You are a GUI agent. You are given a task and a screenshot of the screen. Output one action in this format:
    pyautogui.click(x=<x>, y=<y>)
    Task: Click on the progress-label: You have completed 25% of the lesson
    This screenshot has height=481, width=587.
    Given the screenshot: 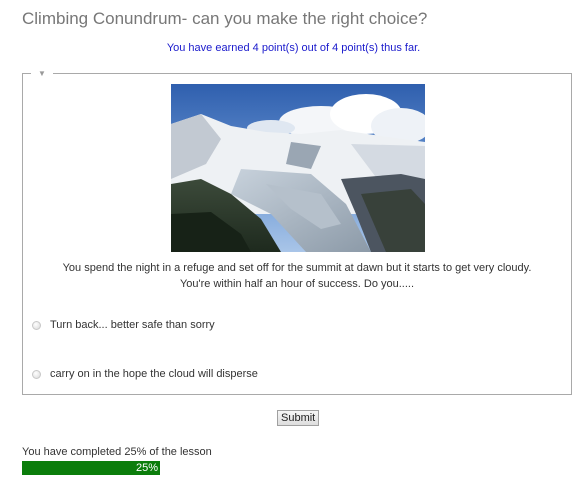 What is the action you would take?
    pyautogui.click(x=117, y=452)
    